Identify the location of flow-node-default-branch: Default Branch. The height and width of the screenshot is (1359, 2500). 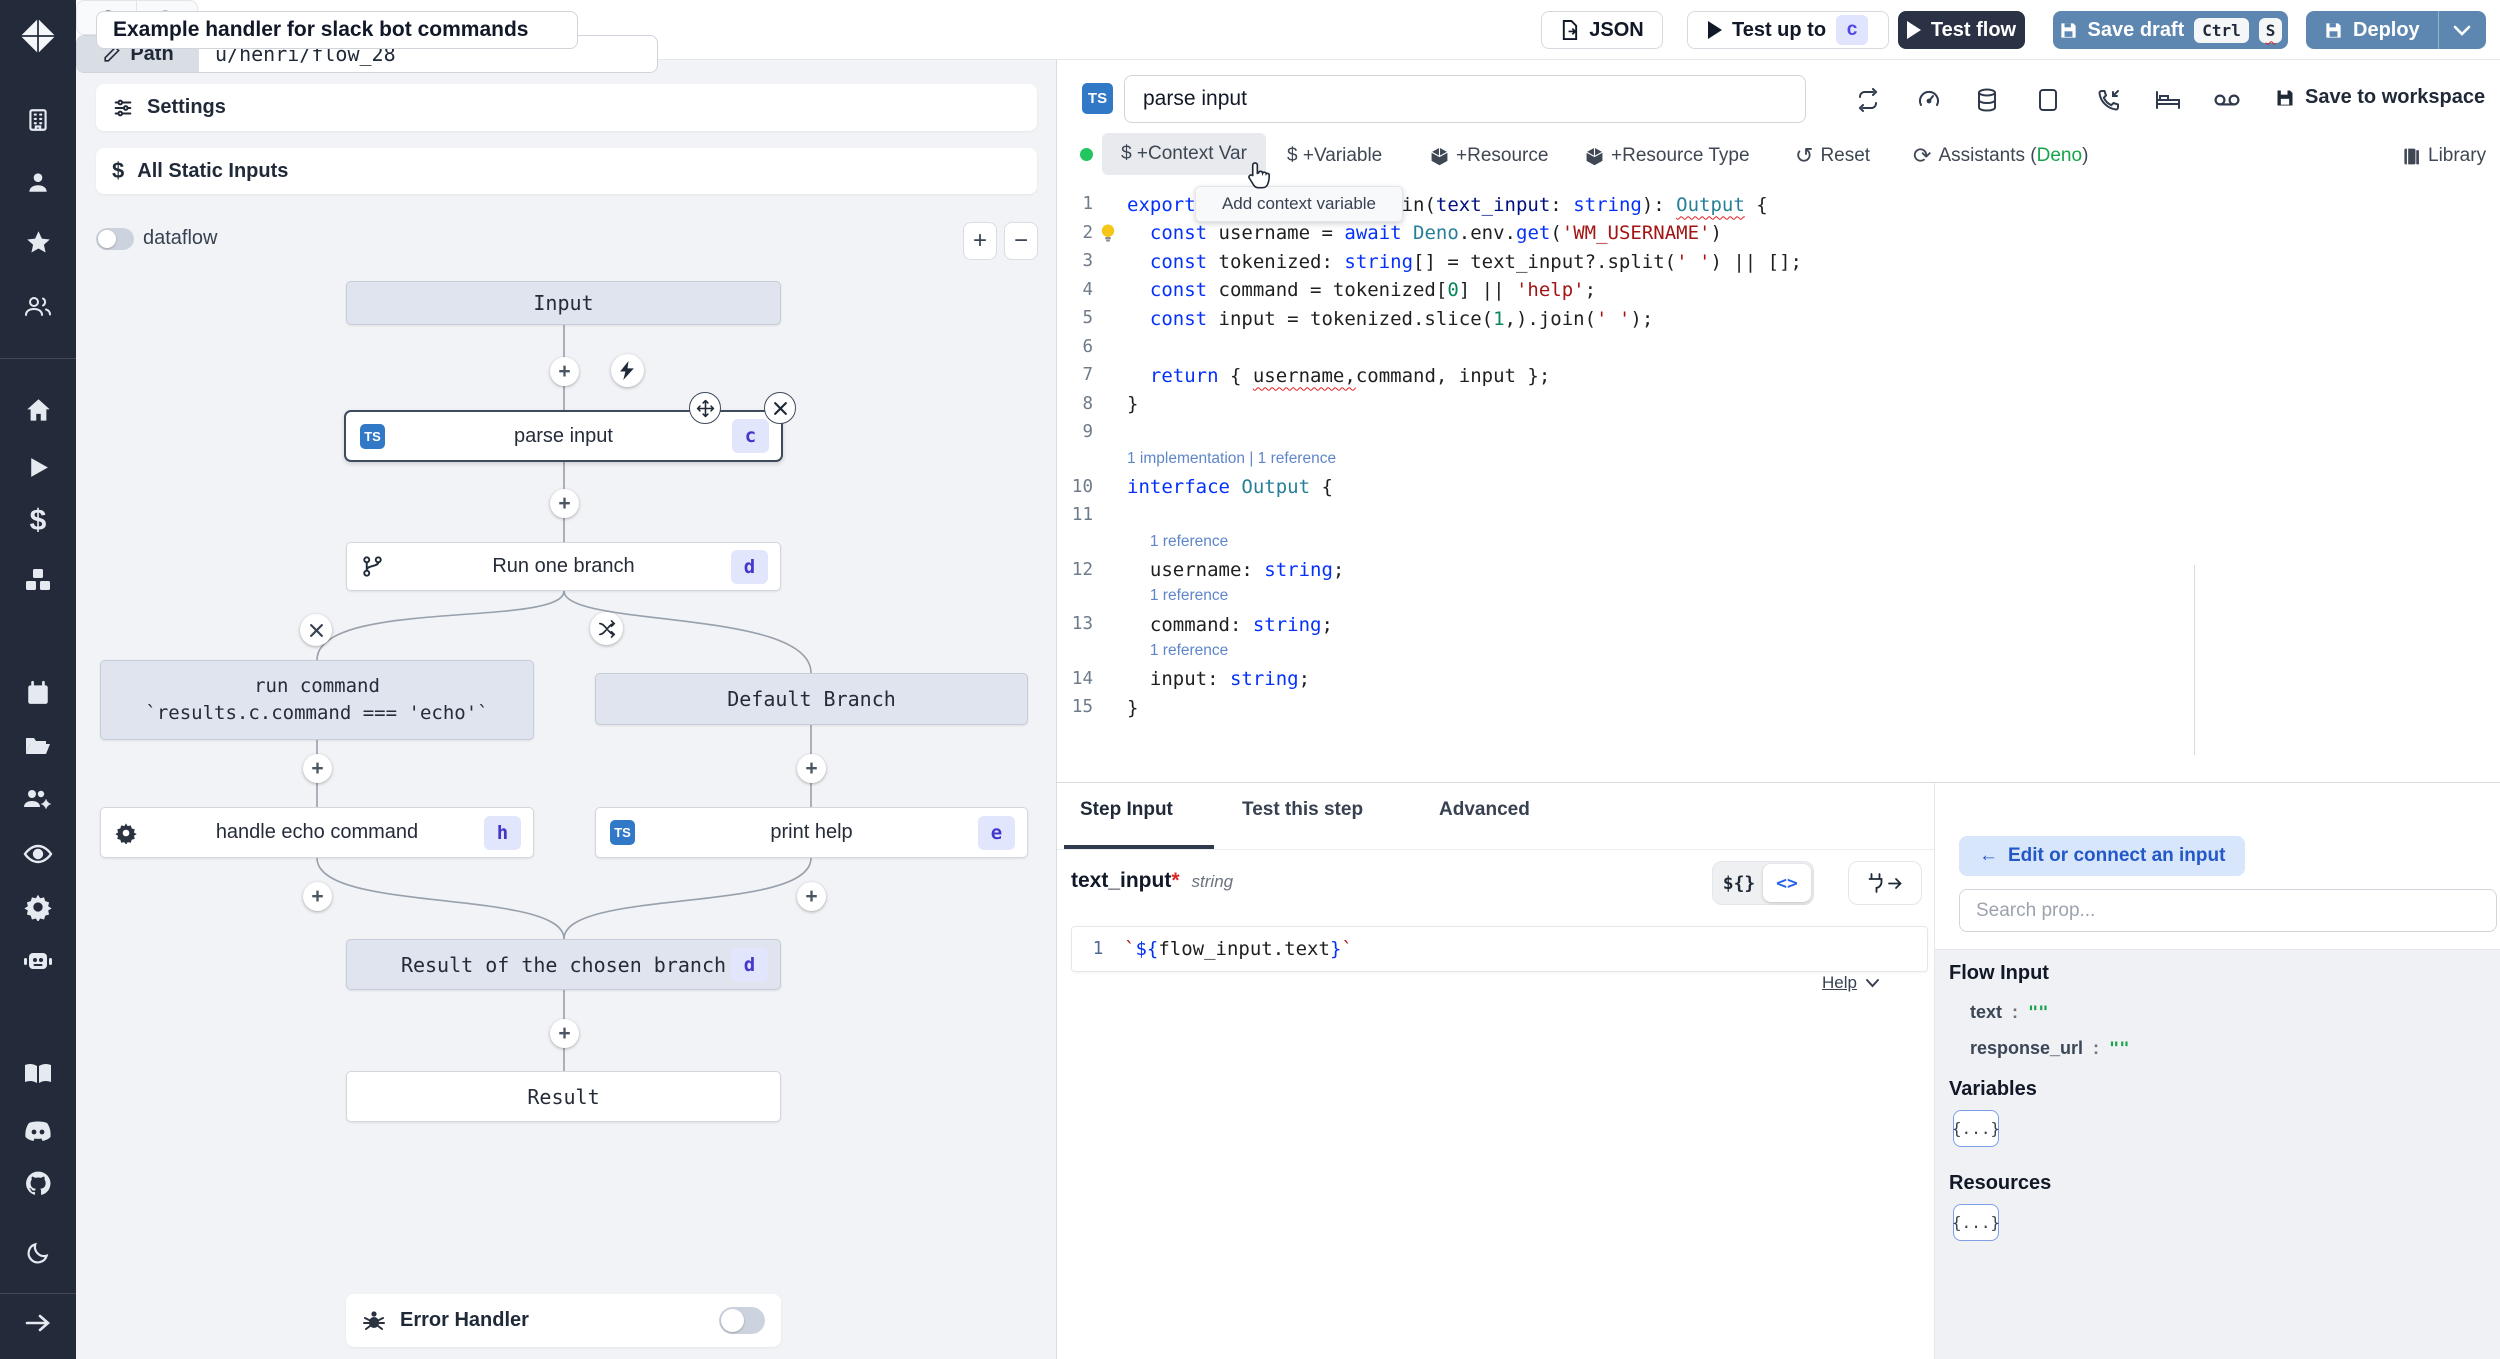
(811, 699).